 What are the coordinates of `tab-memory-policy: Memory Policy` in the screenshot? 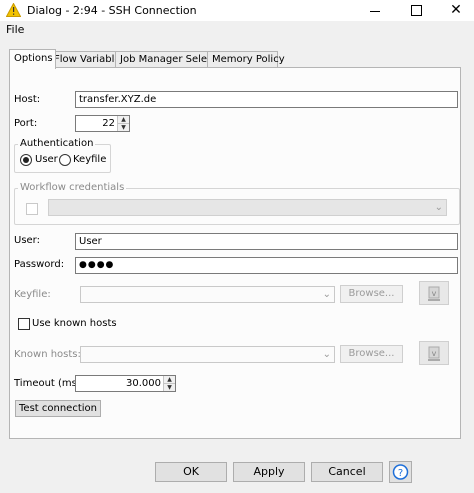 It's located at (246, 59).